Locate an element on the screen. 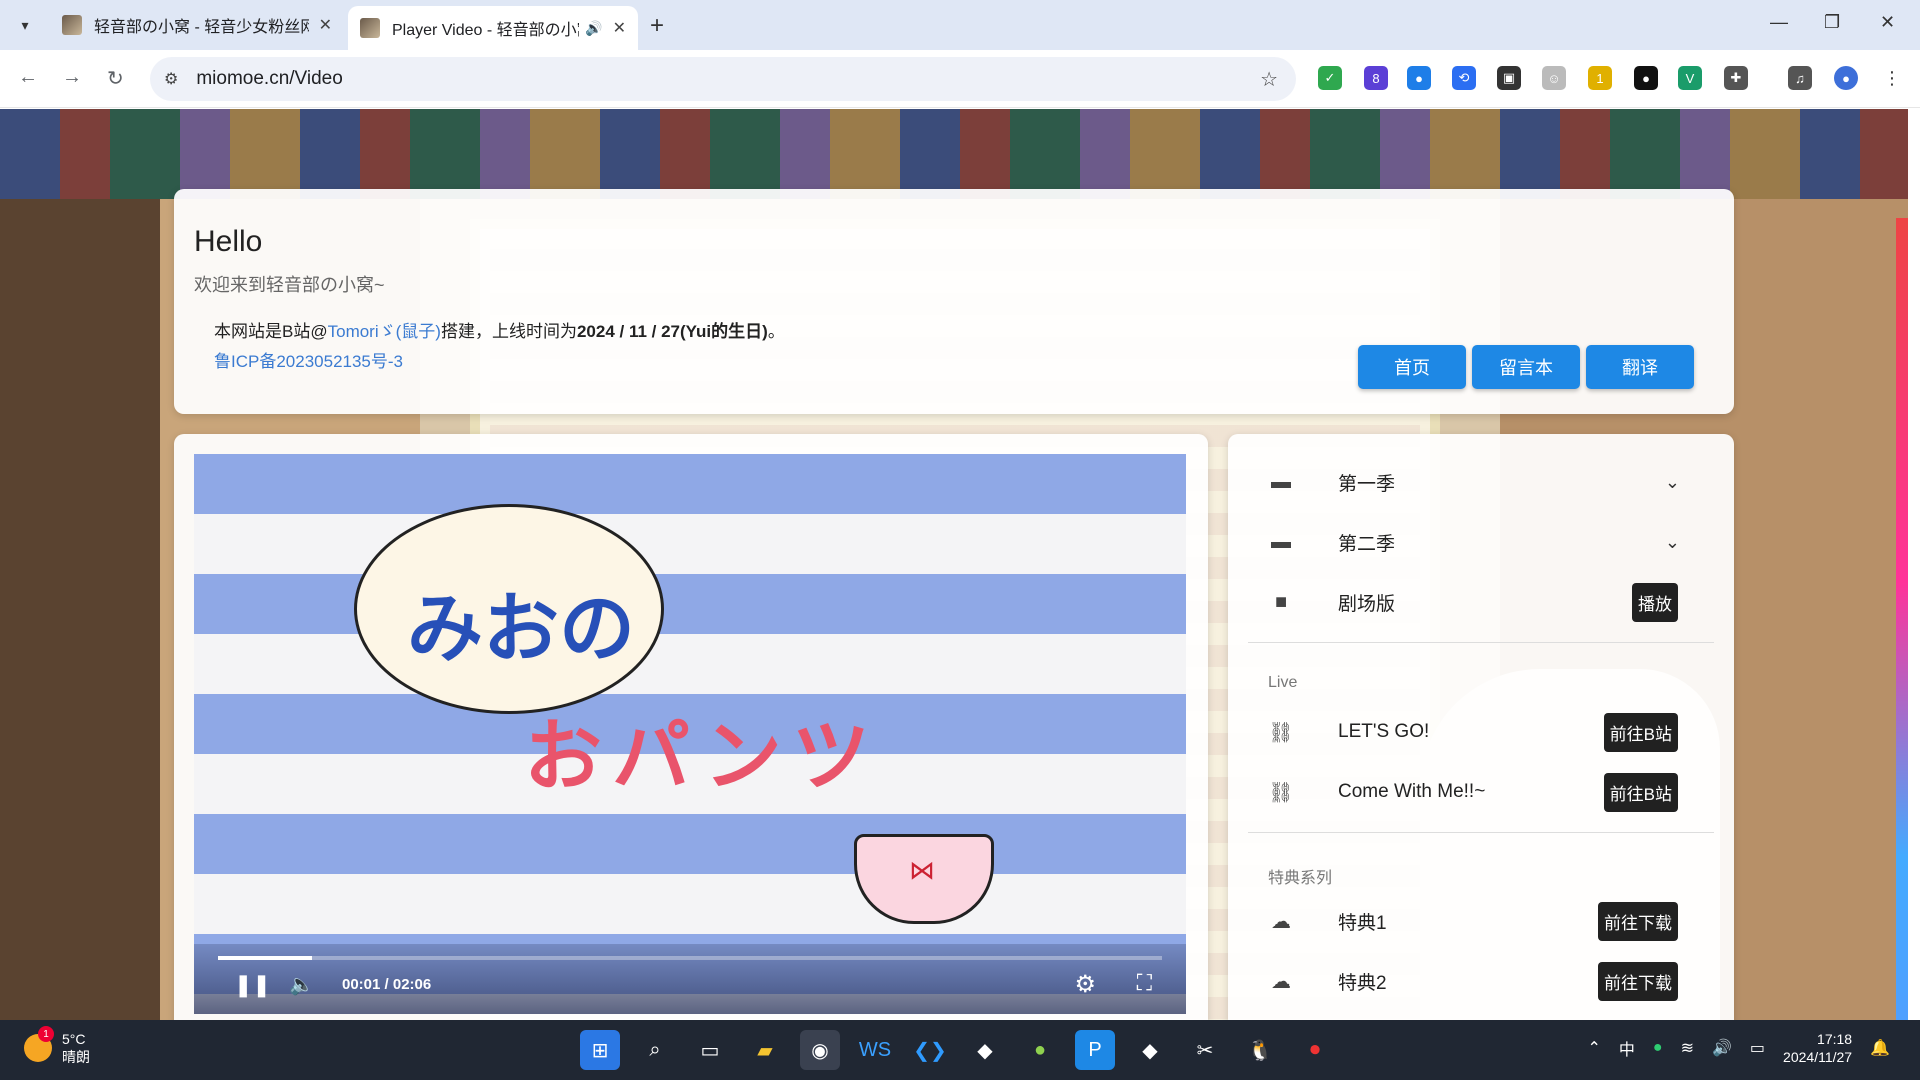  guestbook-button: 留言本 is located at coordinates (1526, 367).